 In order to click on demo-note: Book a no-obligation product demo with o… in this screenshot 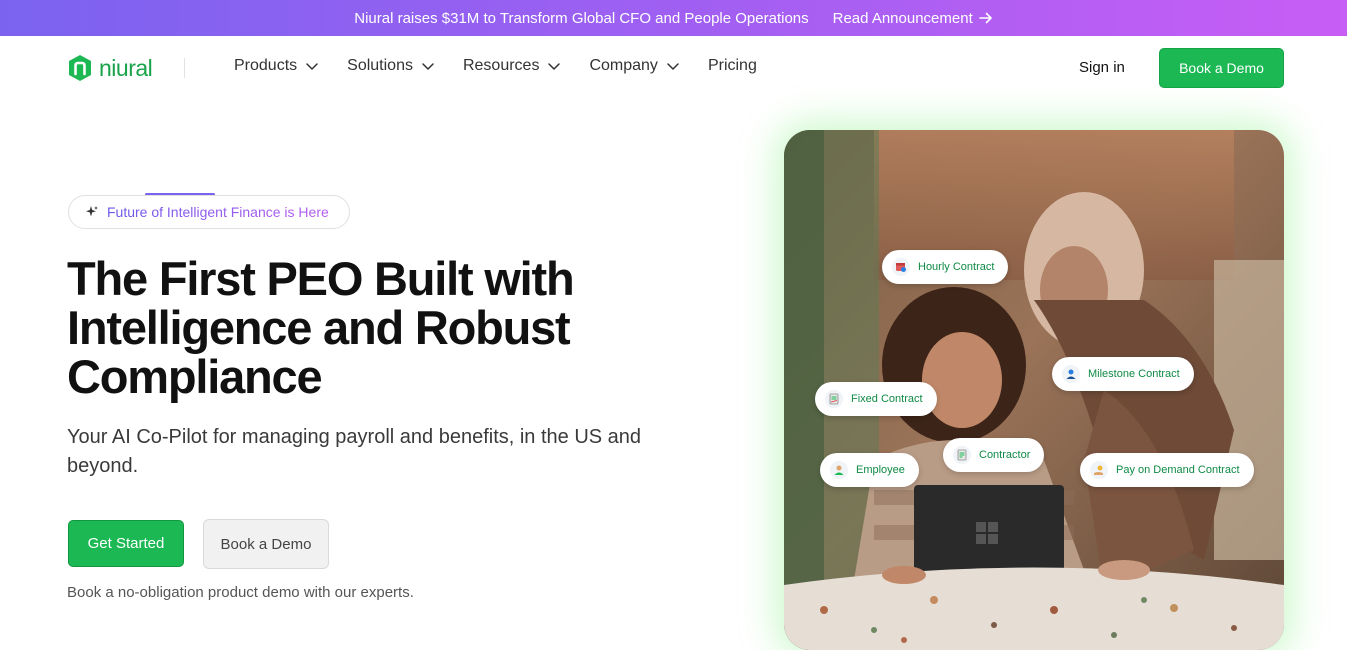, I will do `click(240, 592)`.